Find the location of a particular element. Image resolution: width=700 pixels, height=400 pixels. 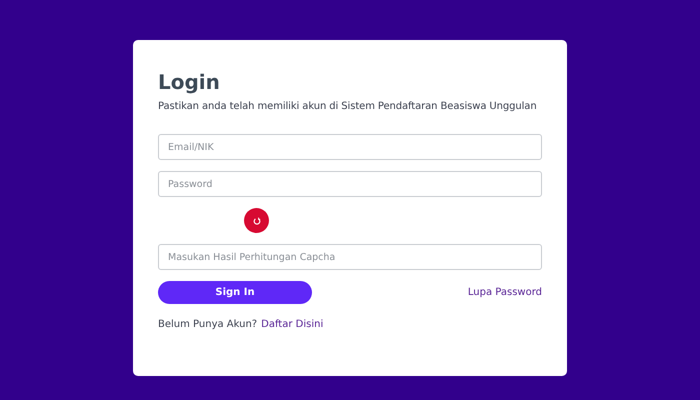

forgot-password-link: Lupa Password is located at coordinates (505, 292).